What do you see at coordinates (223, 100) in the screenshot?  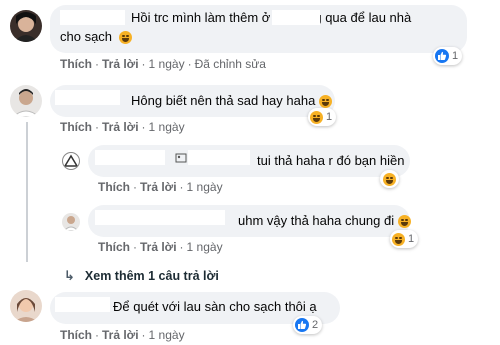 I see `comment-text: Hông biết nên thả sad hay haha` at bounding box center [223, 100].